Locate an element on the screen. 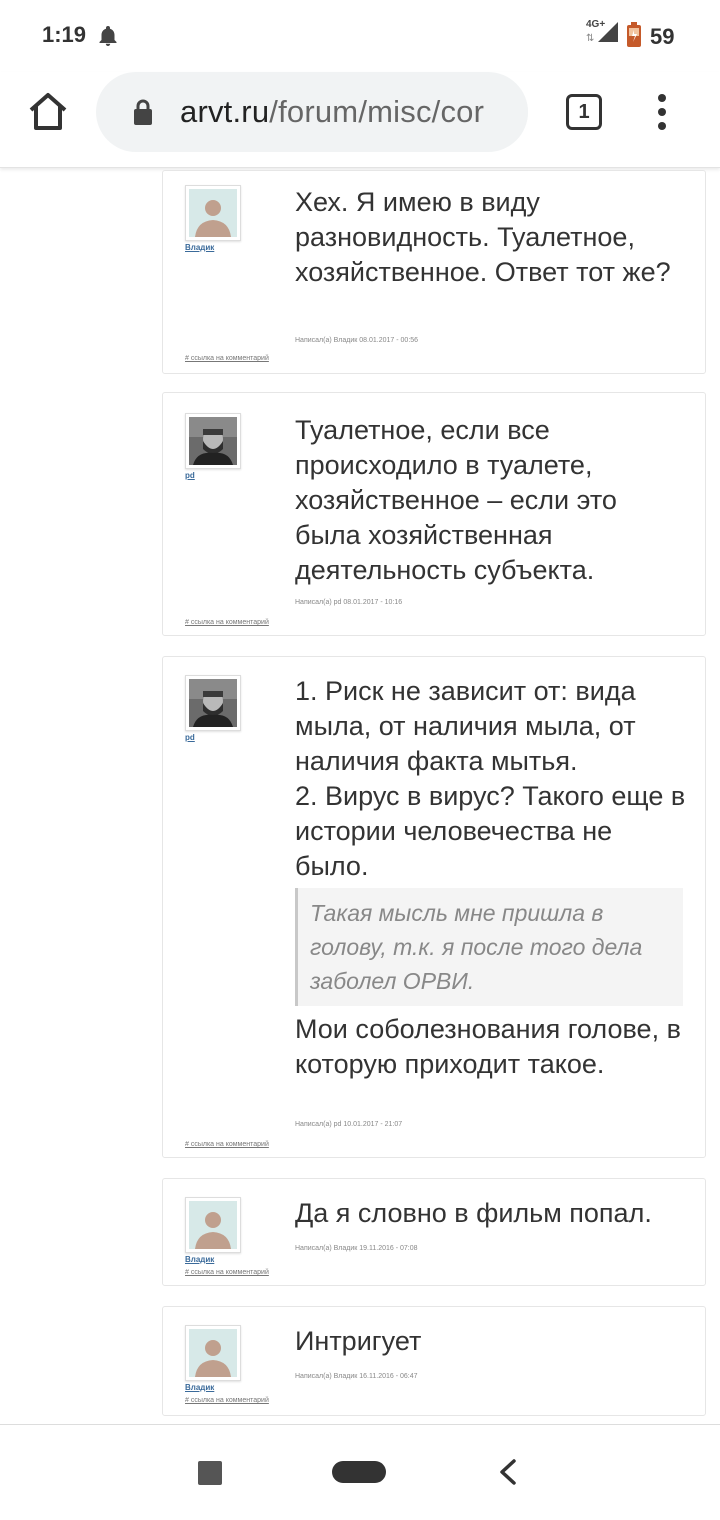 The height and width of the screenshot is (1520, 720). comment-body: Да я словно в фильм попал. is located at coordinates (491, 1213).